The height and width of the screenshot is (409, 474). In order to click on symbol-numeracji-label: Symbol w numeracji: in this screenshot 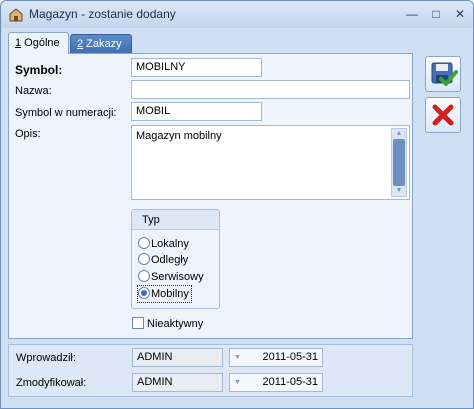, I will do `click(66, 113)`.